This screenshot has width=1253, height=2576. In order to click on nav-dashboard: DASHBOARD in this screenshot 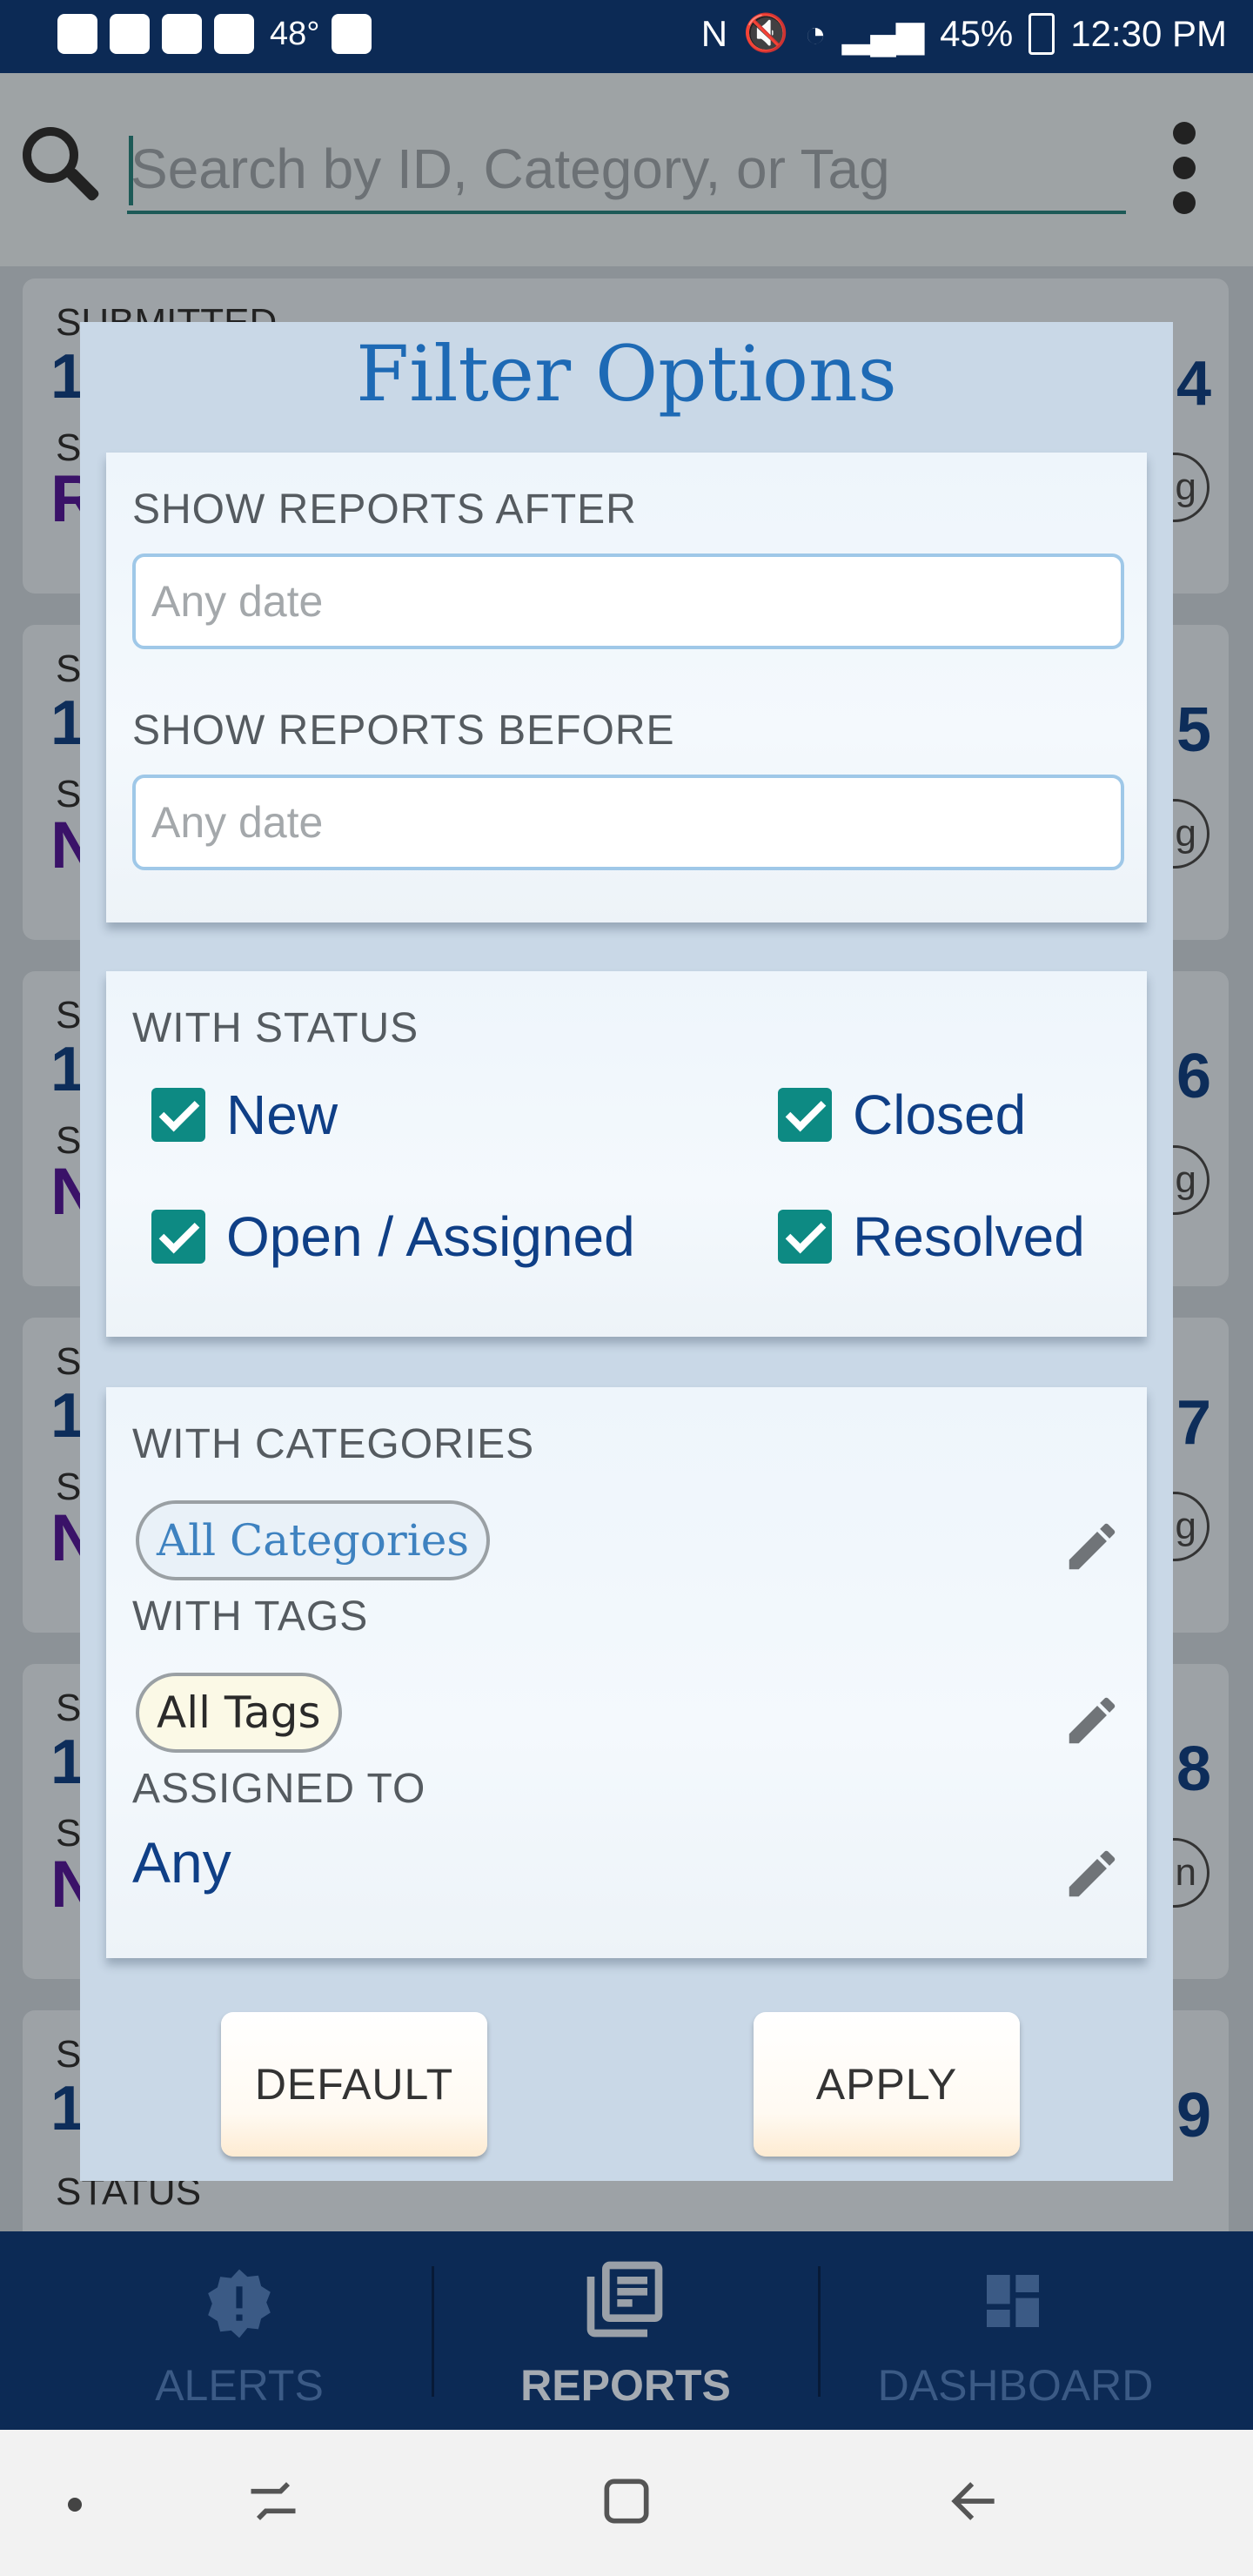, I will do `click(1015, 2331)`.